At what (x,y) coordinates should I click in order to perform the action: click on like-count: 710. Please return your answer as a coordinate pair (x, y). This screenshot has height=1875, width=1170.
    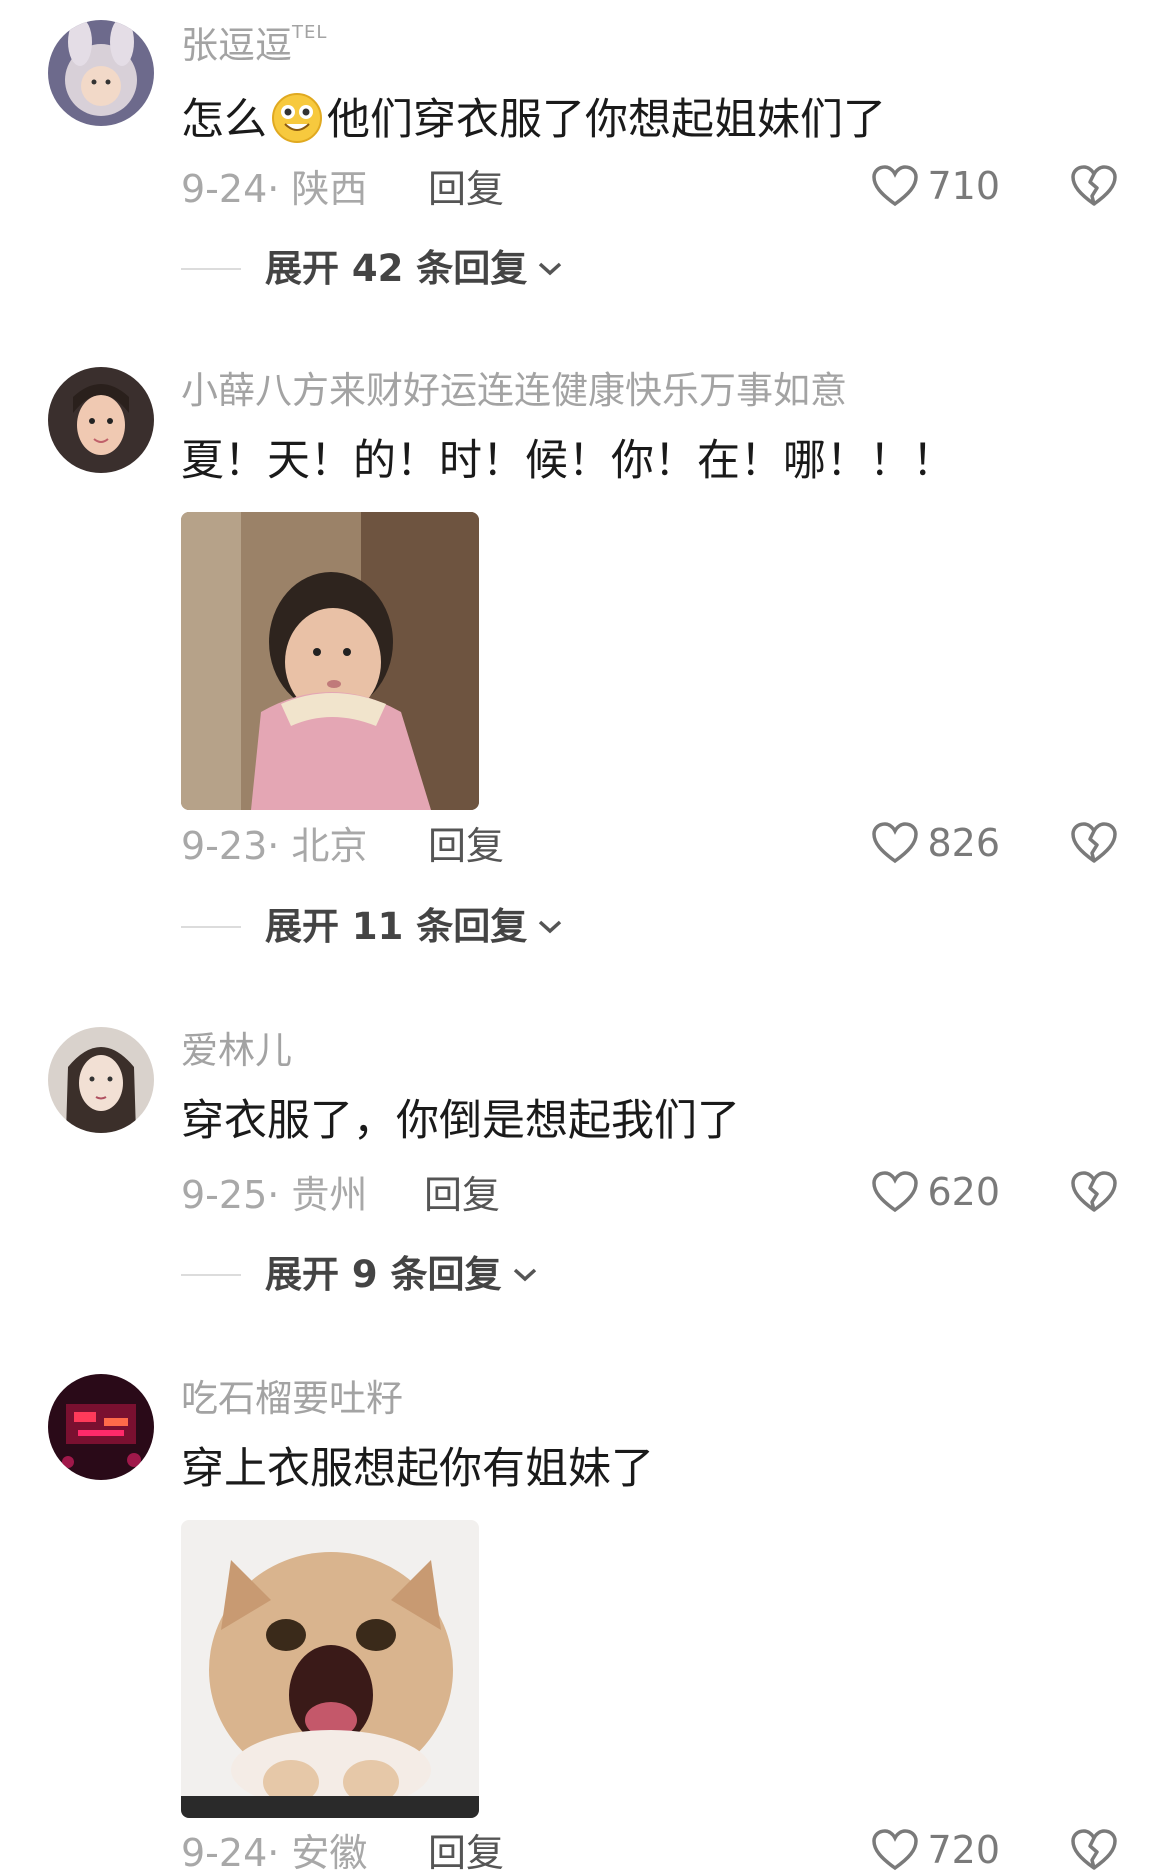
    Looking at the image, I should click on (963, 186).